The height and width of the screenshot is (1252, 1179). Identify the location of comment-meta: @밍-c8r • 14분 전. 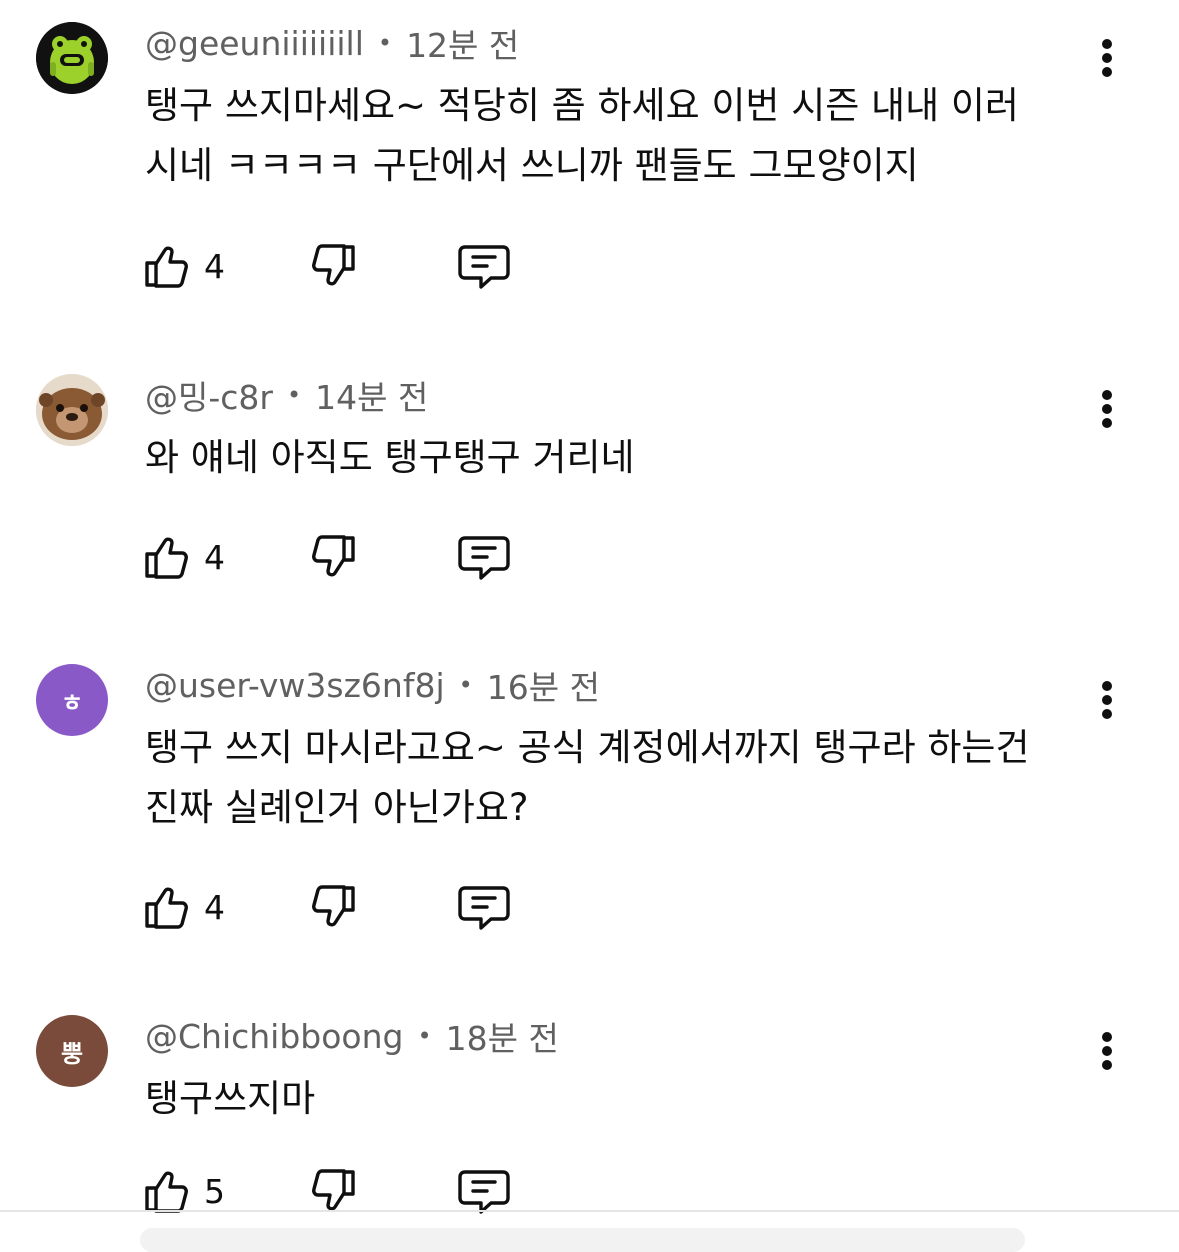
(286, 395).